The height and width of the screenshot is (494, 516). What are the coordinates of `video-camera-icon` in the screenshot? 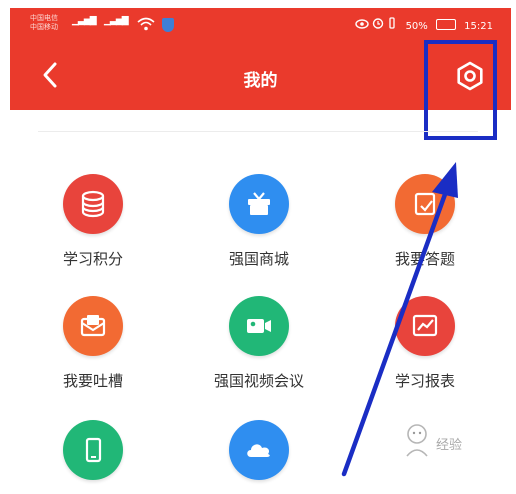 It's located at (259, 326).